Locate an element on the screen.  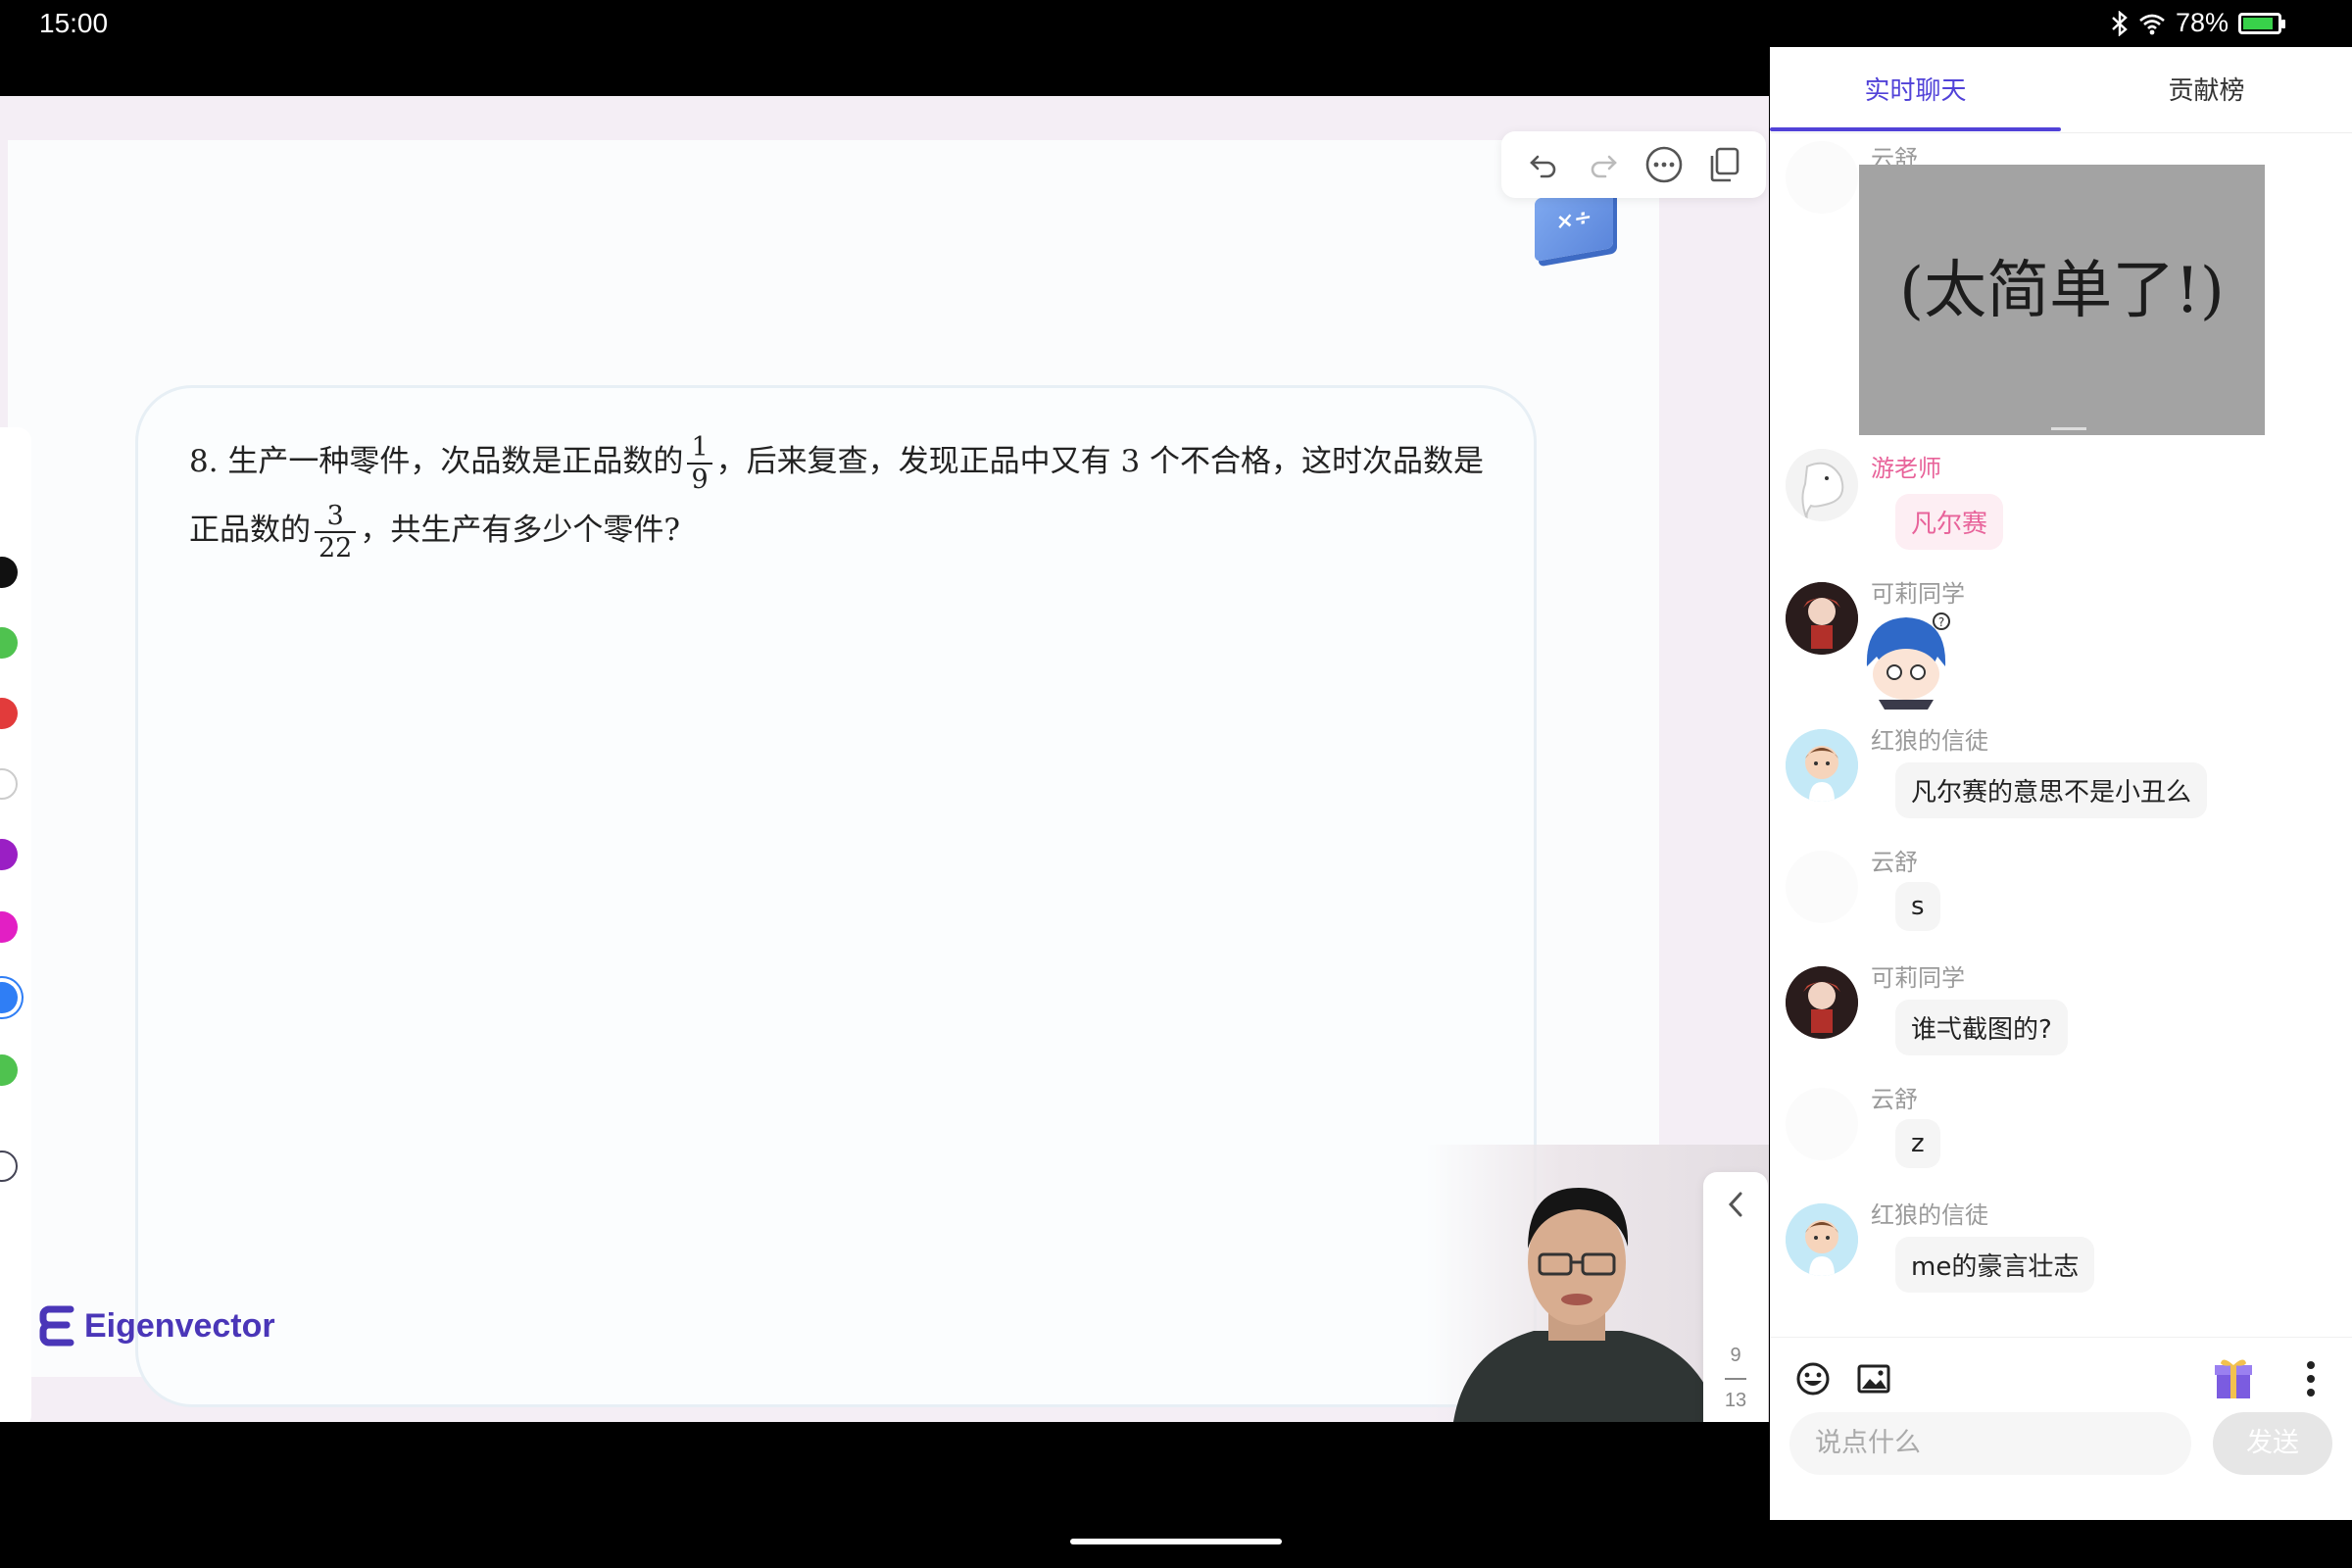
message-bubble: 凡尔赛的意思不是小丑么 is located at coordinates (2051, 790).